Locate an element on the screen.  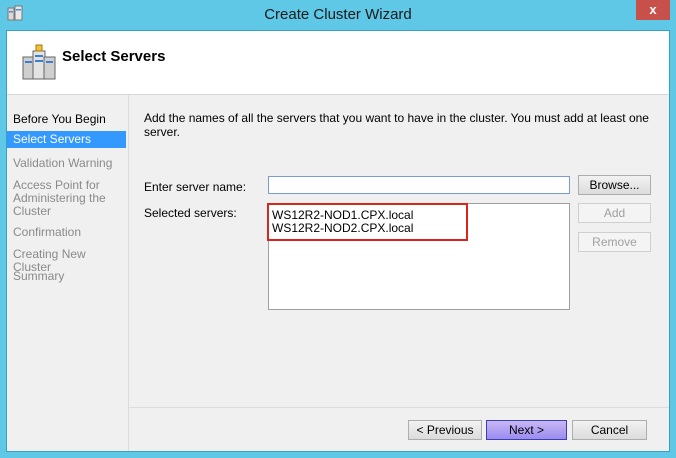
window-title: Create Cluster Wizard is located at coordinates (338, 14).